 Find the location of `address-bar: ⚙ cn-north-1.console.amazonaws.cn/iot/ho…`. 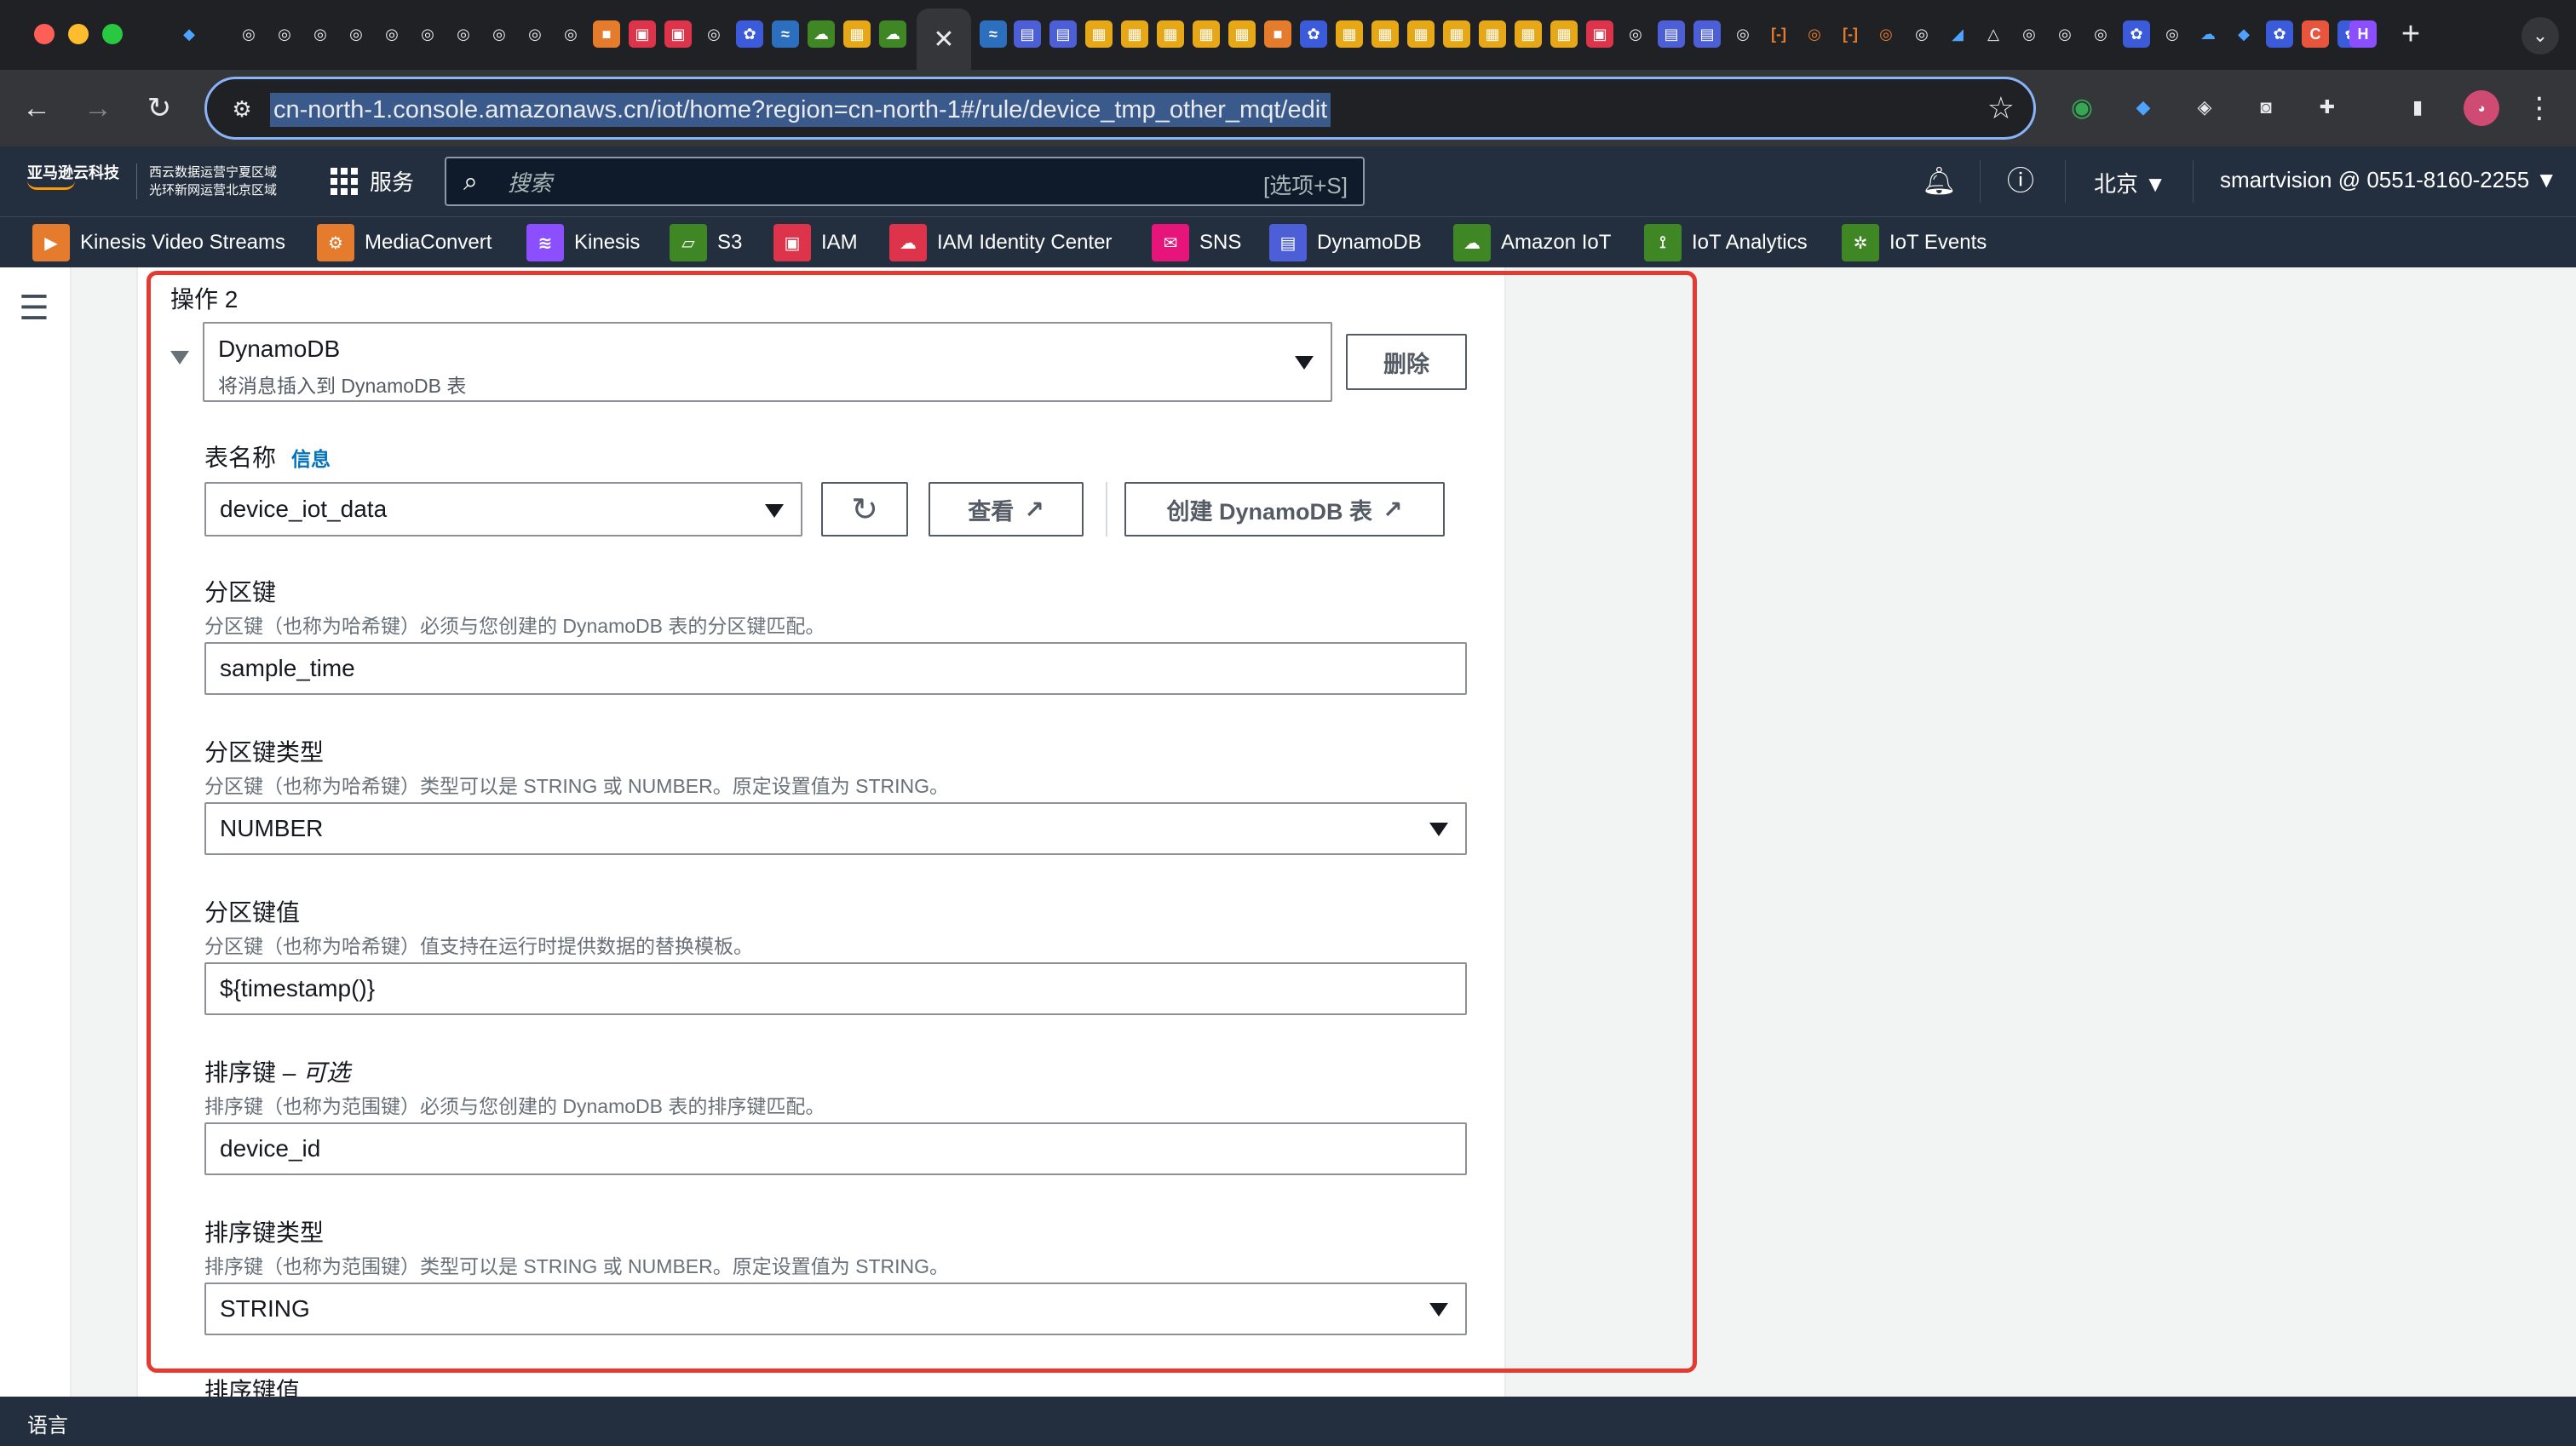

address-bar: ⚙ cn-north-1.console.amazonaws.cn/iot/ho… is located at coordinates (1120, 108).